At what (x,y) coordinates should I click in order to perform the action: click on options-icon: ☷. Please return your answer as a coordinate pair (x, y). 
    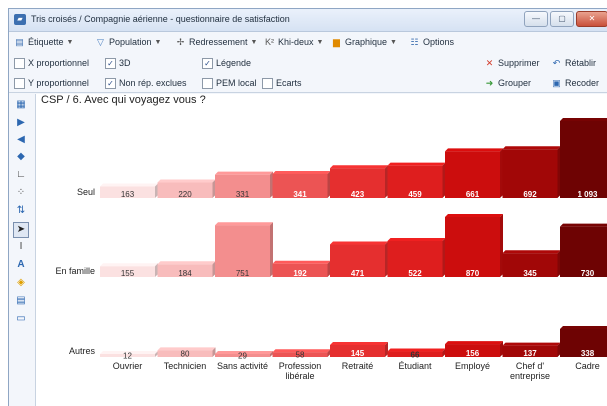
    Looking at the image, I should click on (414, 41).